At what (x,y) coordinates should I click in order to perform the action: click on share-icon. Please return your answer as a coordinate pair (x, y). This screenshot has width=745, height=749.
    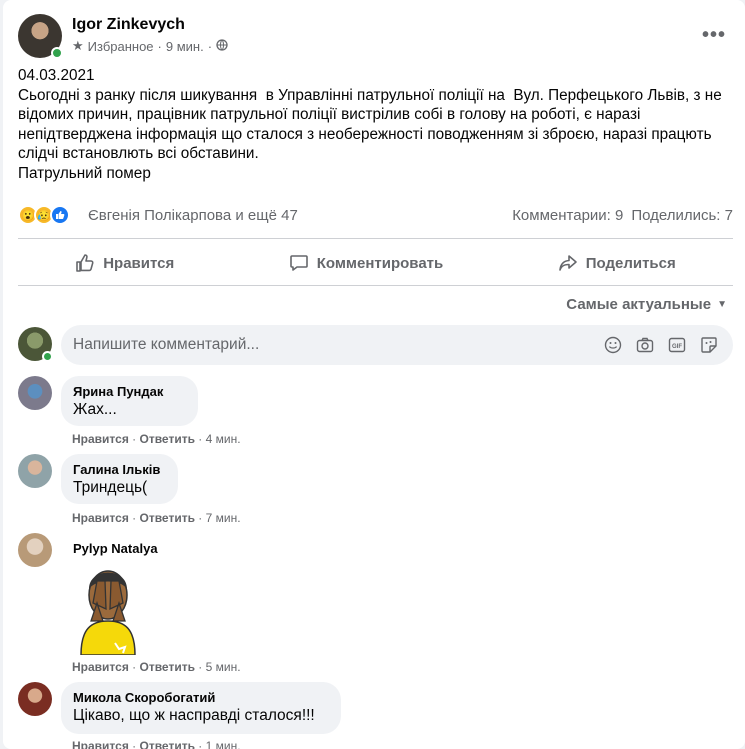
    Looking at the image, I should click on (567, 263).